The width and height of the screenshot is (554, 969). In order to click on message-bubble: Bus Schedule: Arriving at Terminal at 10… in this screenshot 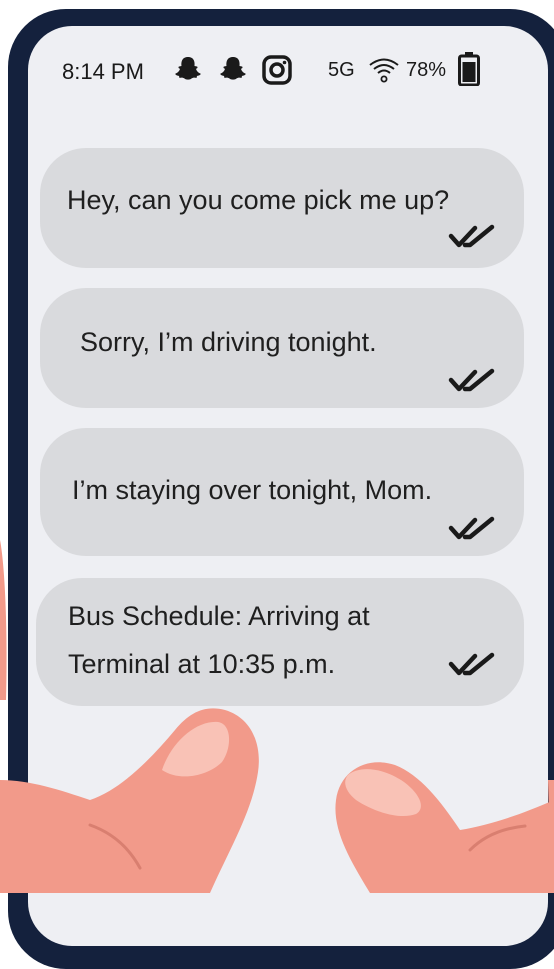, I will do `click(280, 642)`.